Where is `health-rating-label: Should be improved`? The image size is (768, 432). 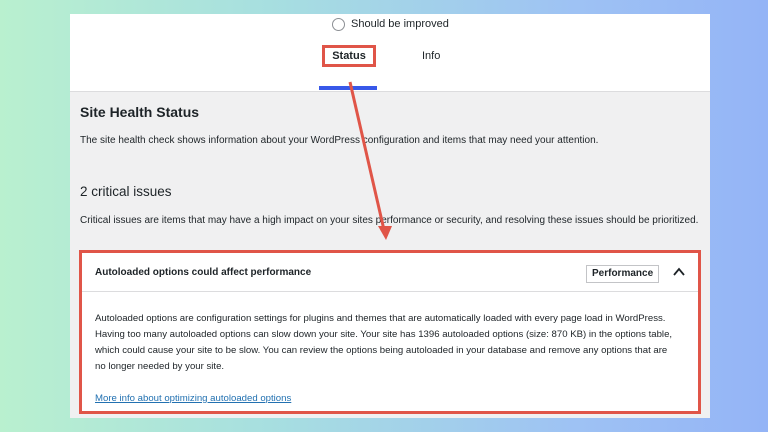
health-rating-label: Should be improved is located at coordinates (400, 24).